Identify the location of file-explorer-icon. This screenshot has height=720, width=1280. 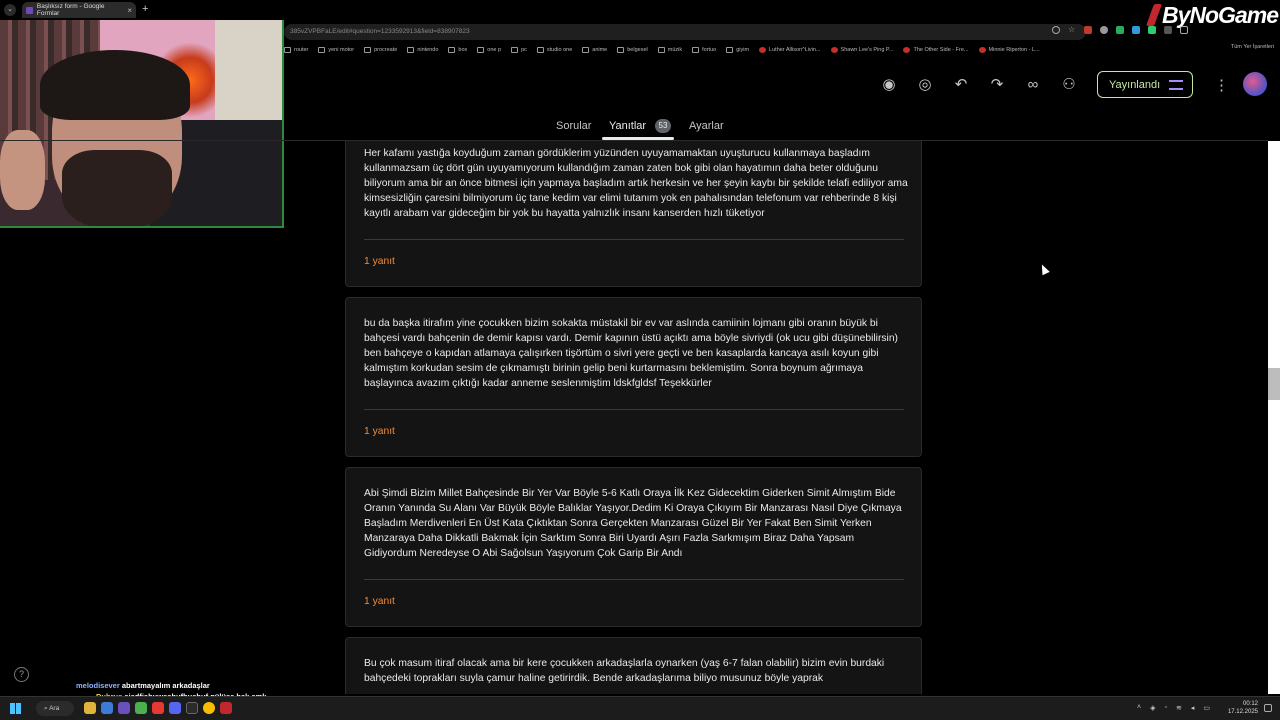
(90, 708).